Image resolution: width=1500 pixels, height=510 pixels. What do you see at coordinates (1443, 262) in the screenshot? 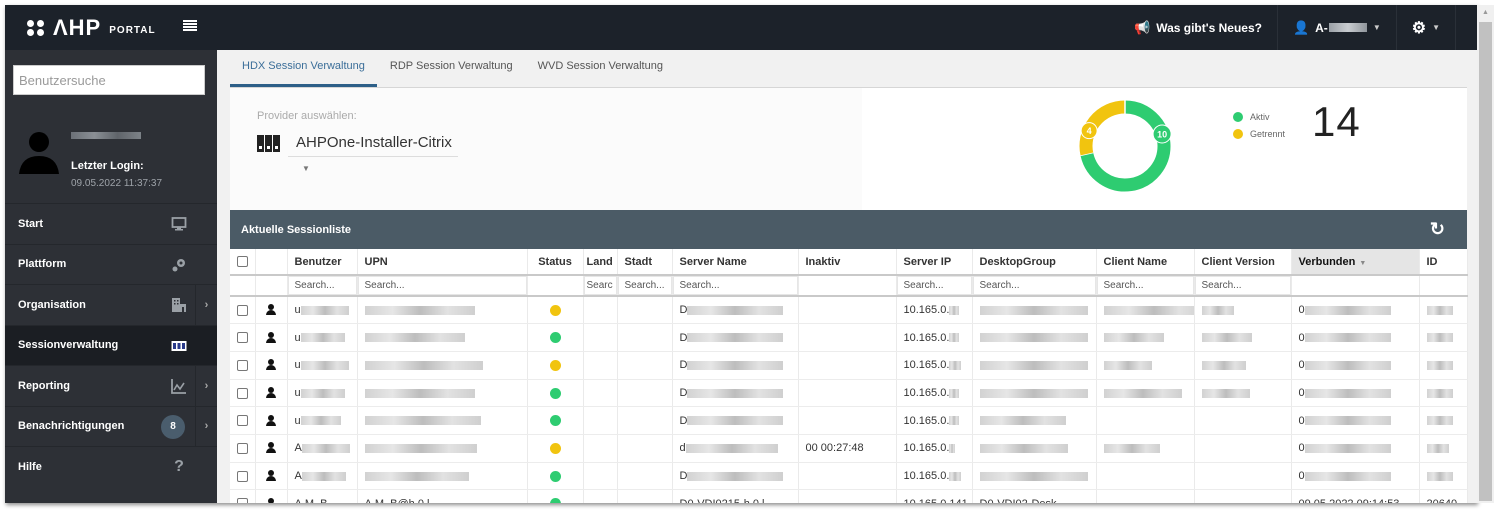
I see `column-header-id: ID` at bounding box center [1443, 262].